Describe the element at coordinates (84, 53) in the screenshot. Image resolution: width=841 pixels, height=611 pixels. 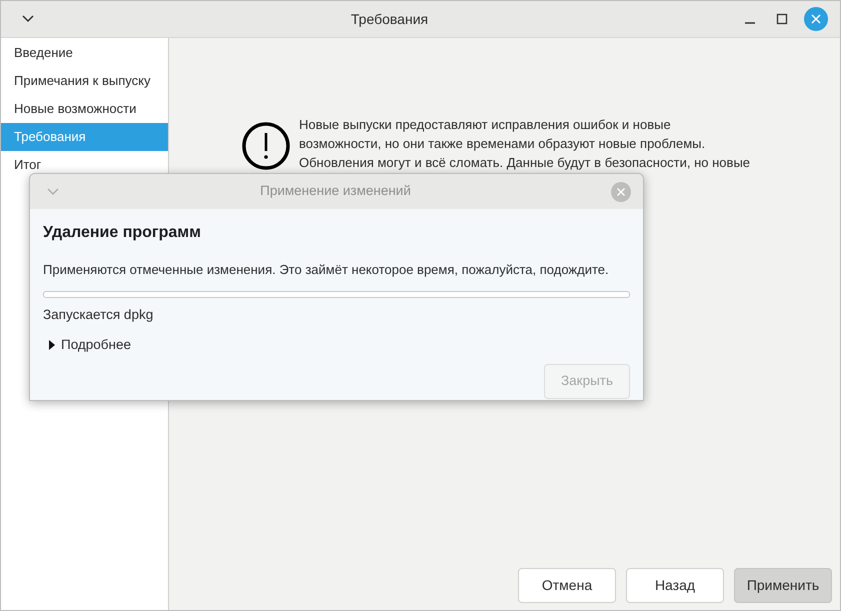
I see `sidebar-item: Введение` at that location.